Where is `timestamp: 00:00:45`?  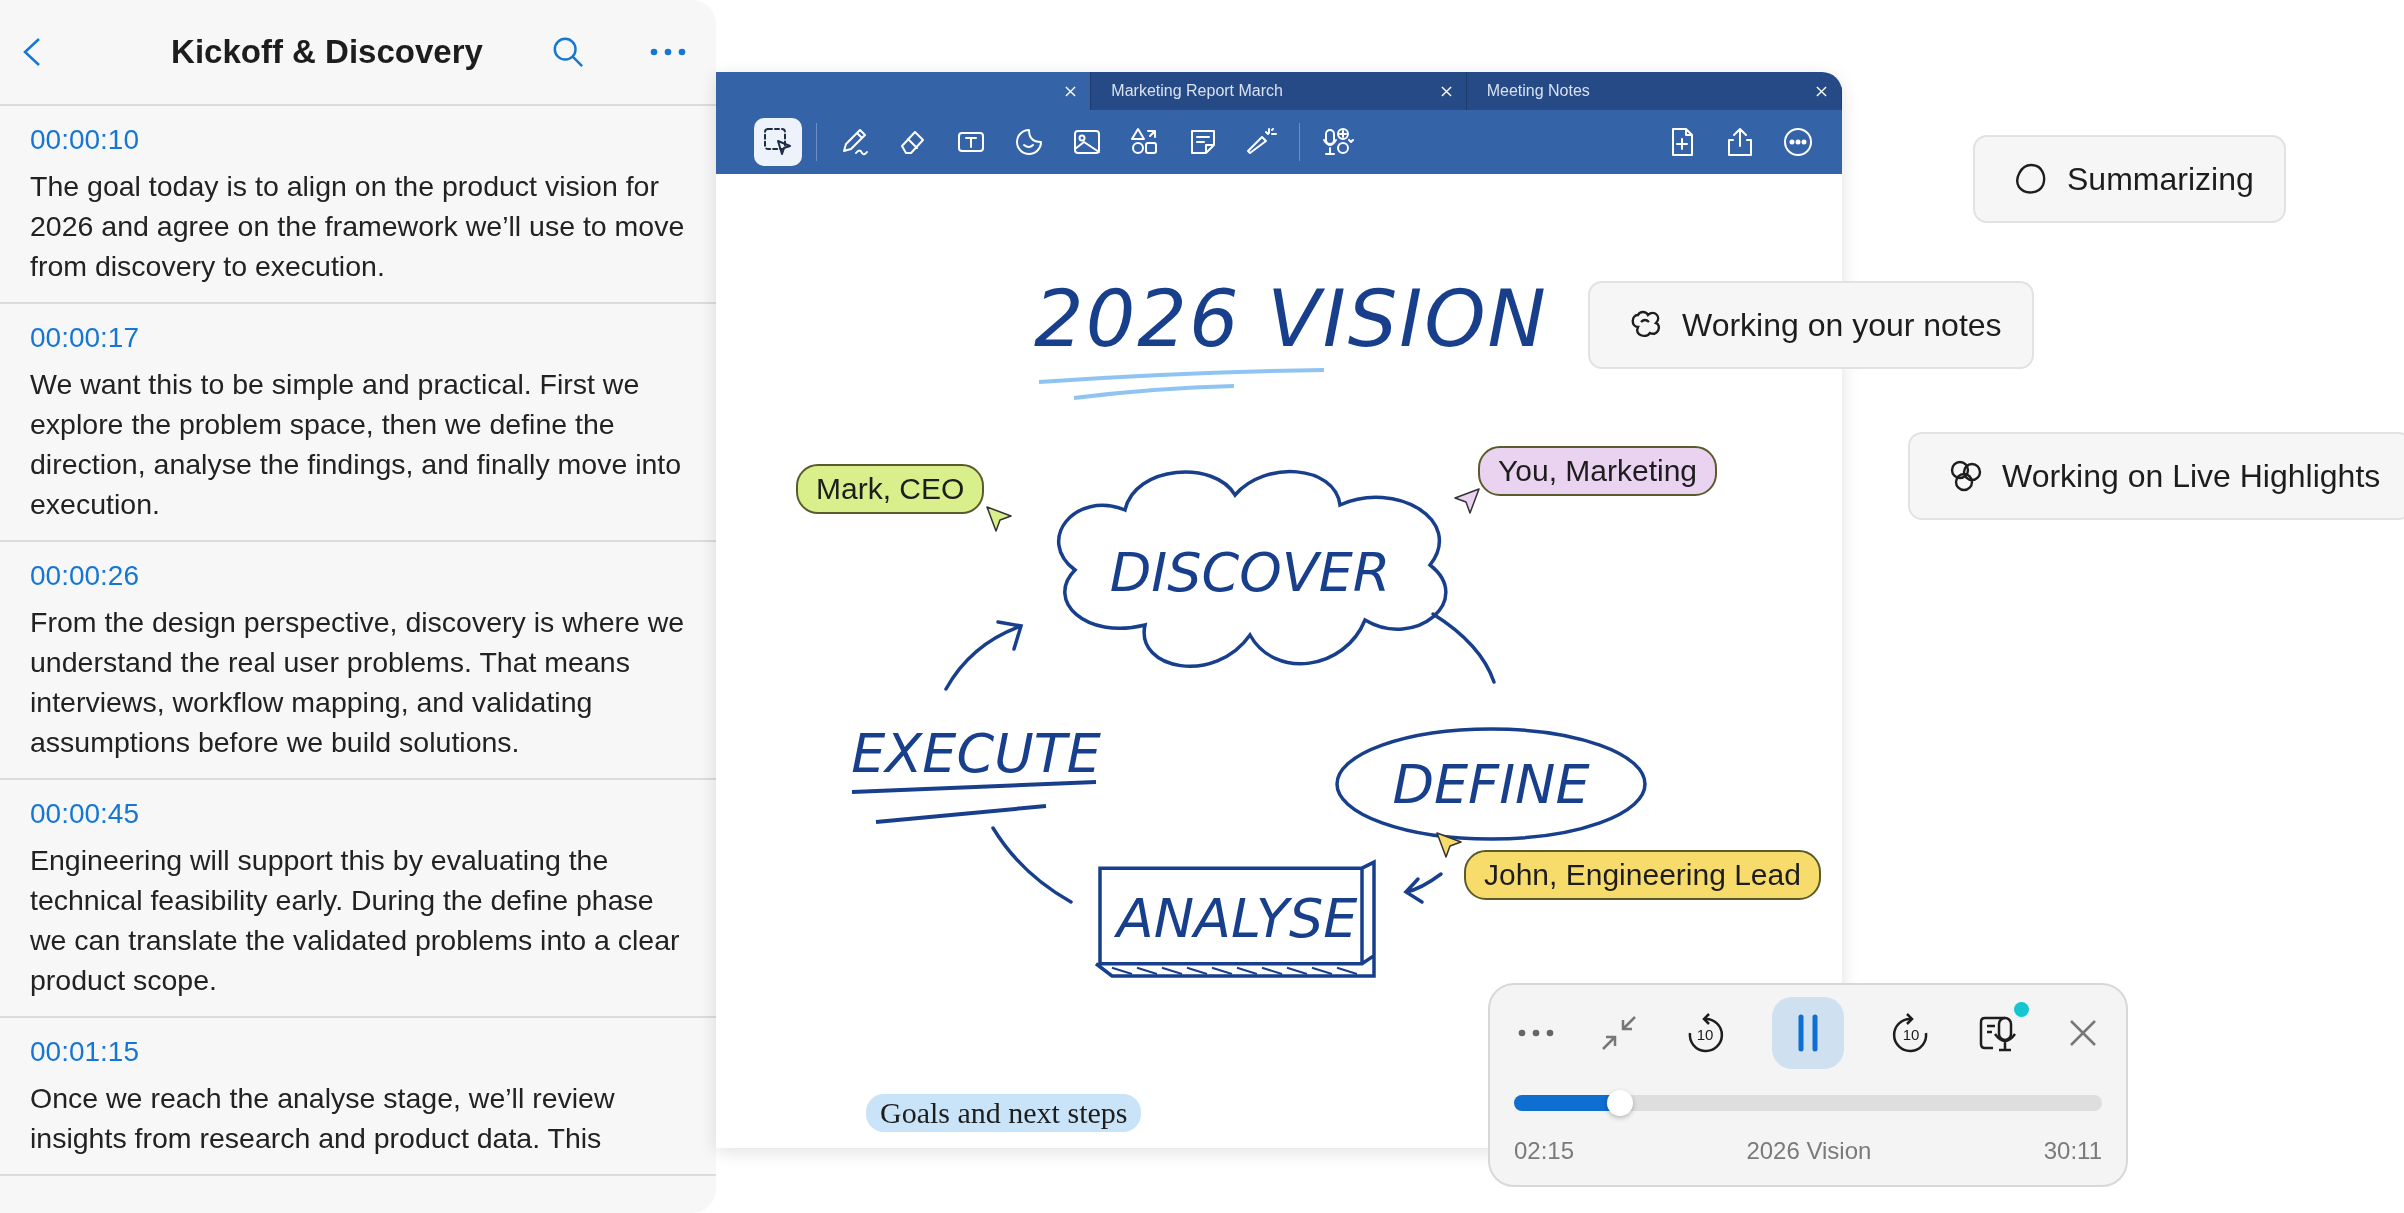
timestamp: 00:00:45 is located at coordinates (358, 814).